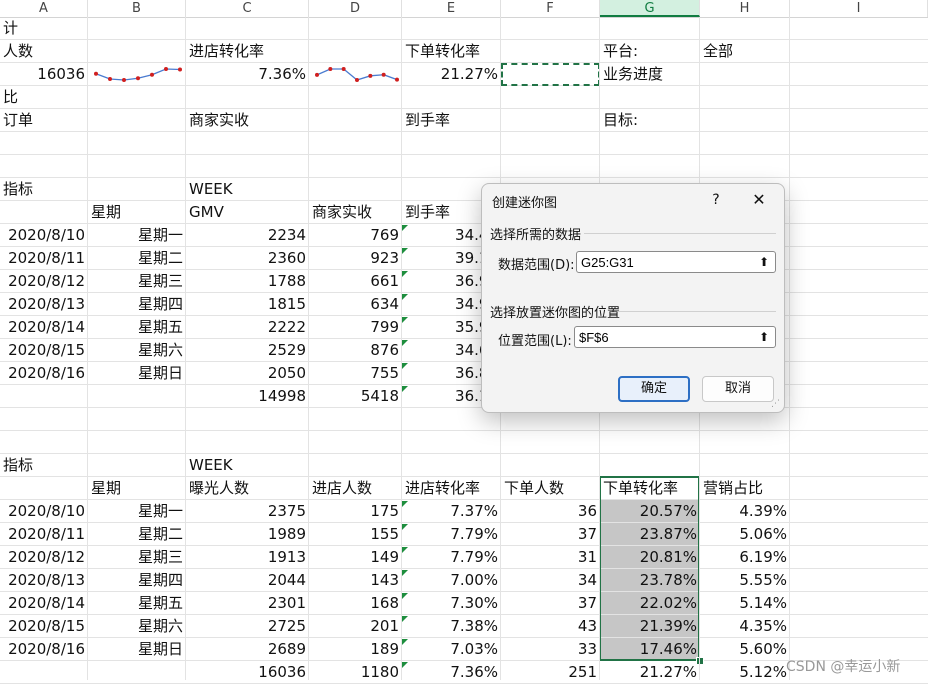  What do you see at coordinates (355, 580) in the screenshot?
I see `cell-d: 143` at bounding box center [355, 580].